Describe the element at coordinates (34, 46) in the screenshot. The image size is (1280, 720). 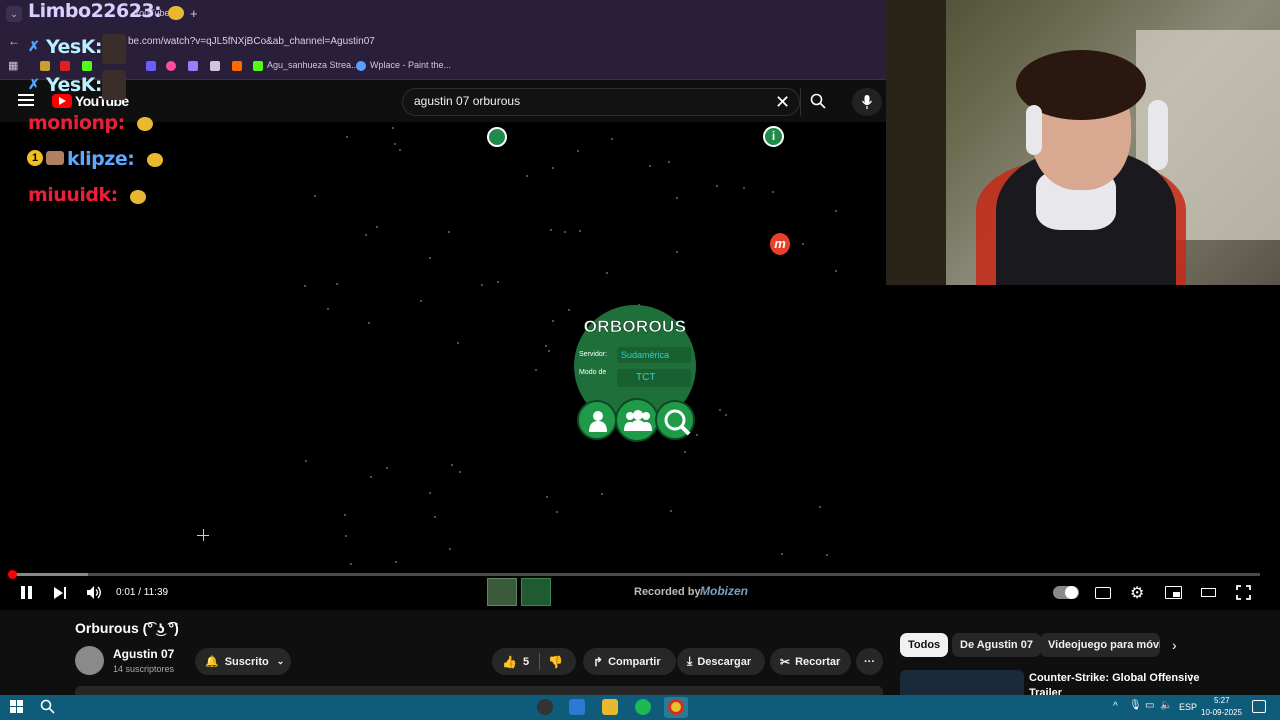
I see `chat-badge-icon: ✗` at that location.